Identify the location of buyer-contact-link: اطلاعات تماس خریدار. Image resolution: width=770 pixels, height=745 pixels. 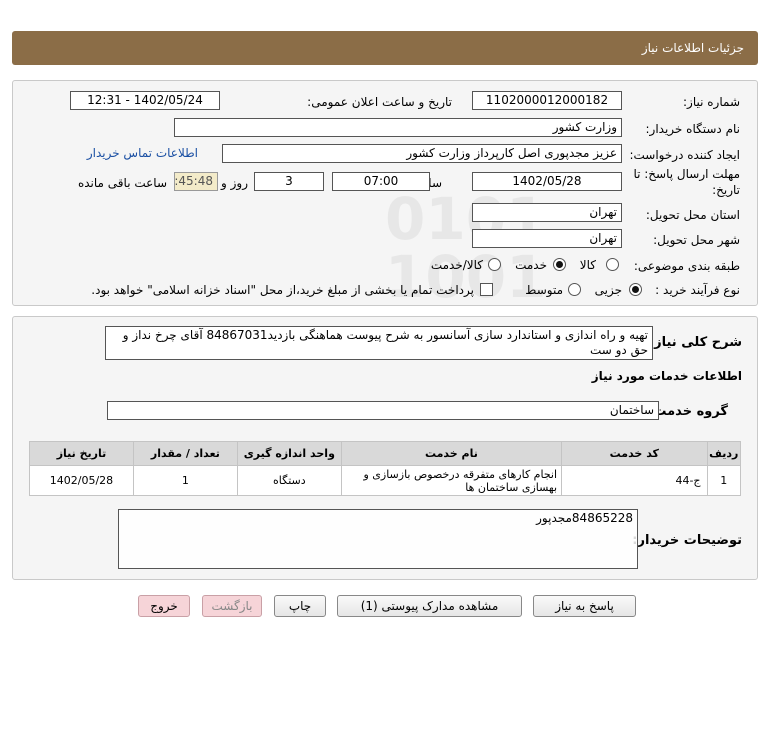
(142, 153).